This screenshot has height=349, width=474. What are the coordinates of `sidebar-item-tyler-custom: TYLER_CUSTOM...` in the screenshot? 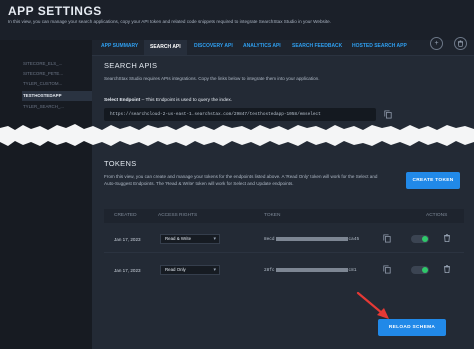 It's located at (57, 84).